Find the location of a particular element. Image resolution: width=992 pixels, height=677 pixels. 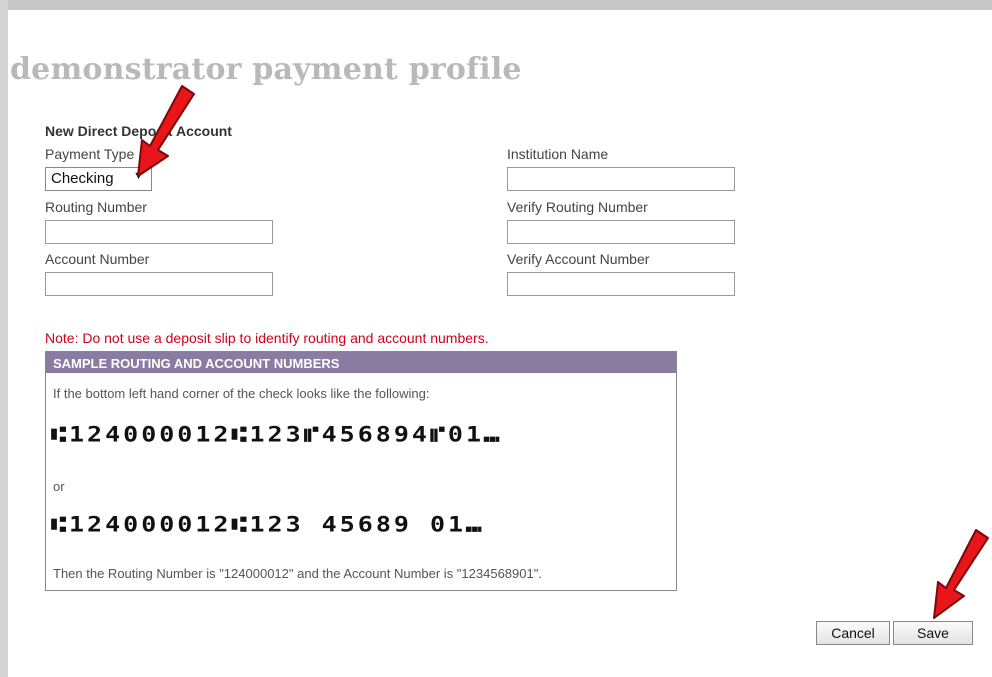

save-button: Save is located at coordinates (933, 633).